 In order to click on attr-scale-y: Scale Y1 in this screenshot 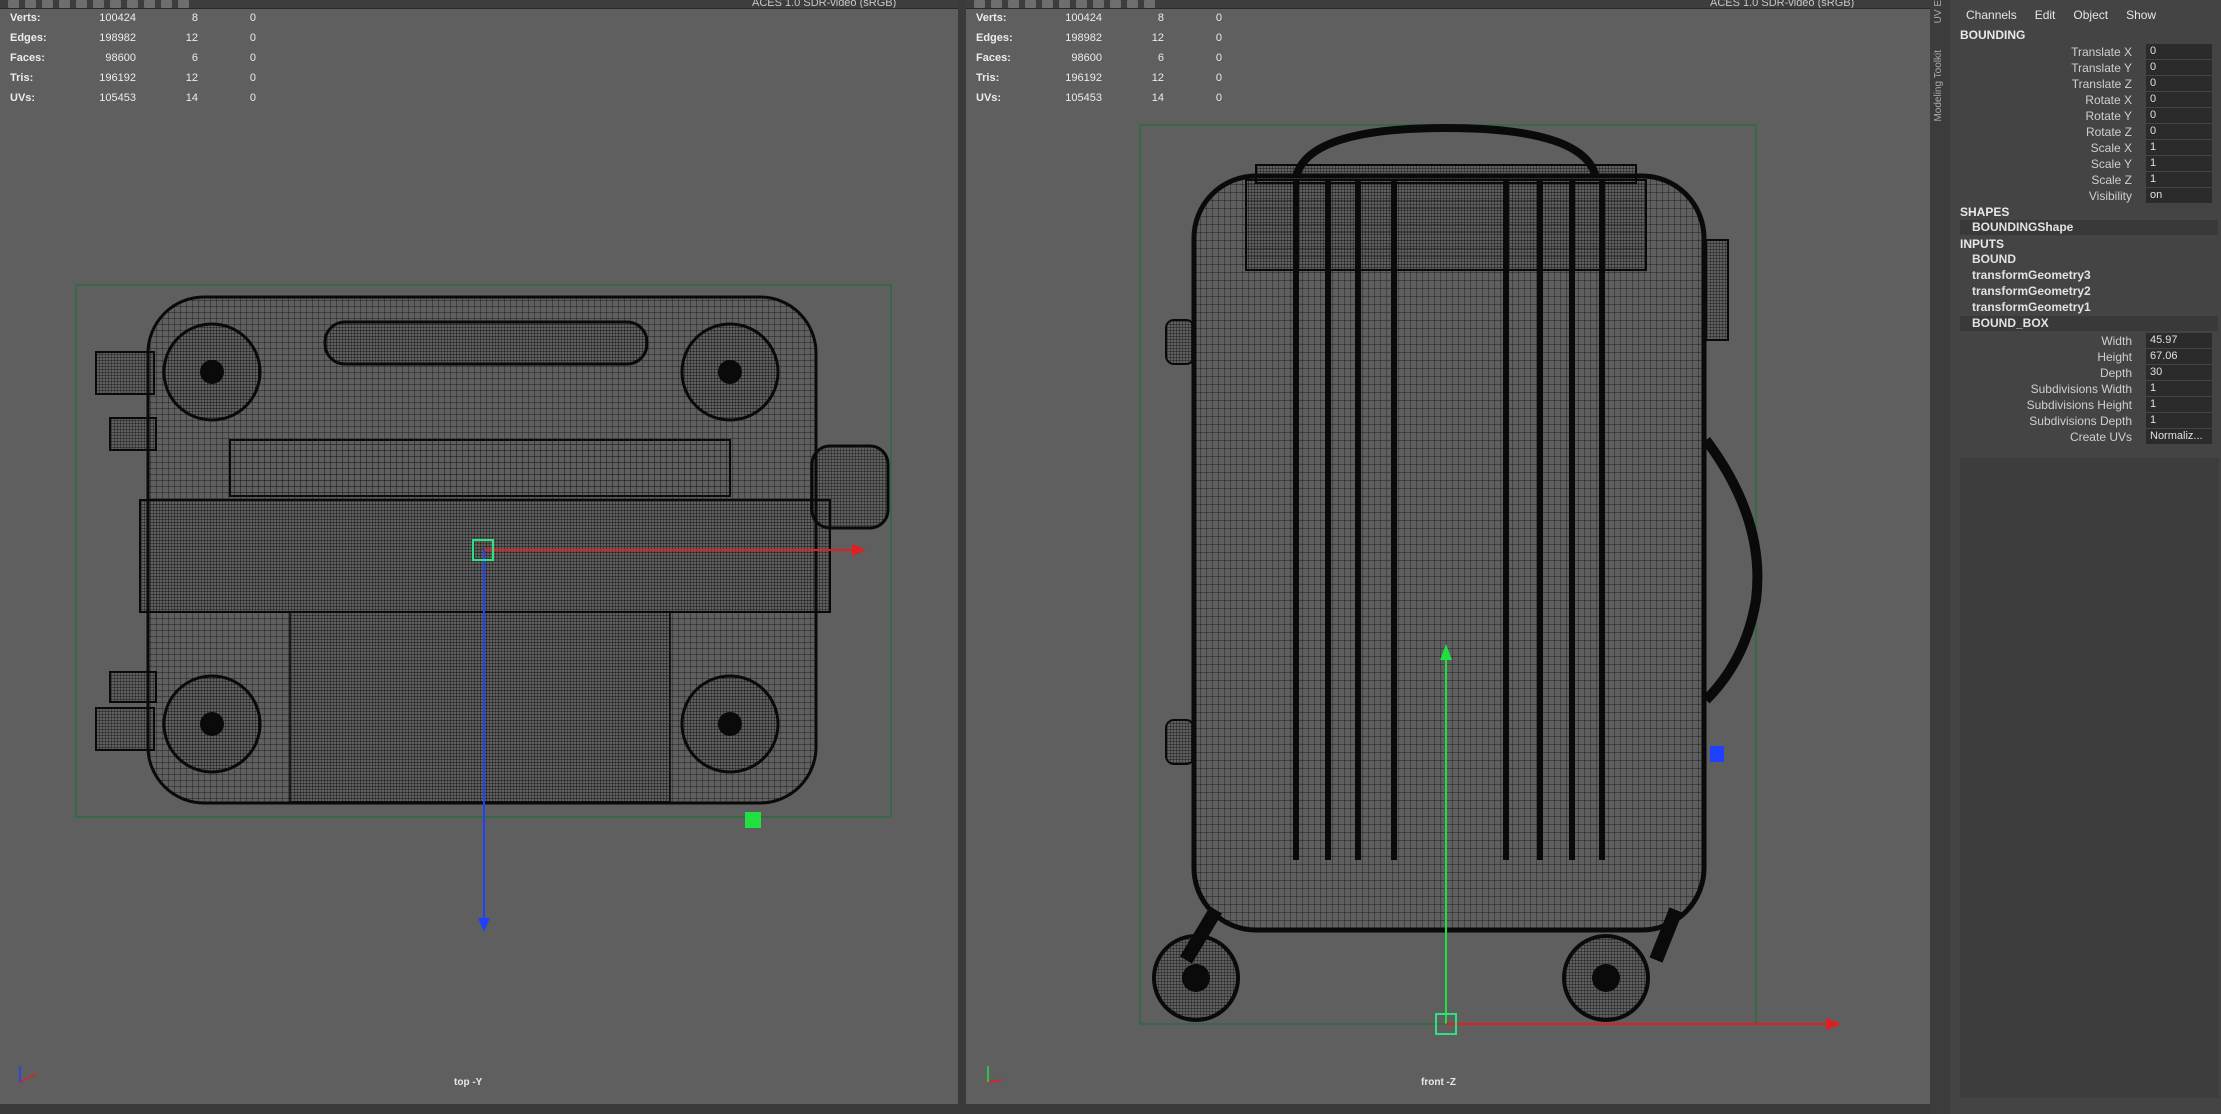, I will do `click(2085, 164)`.